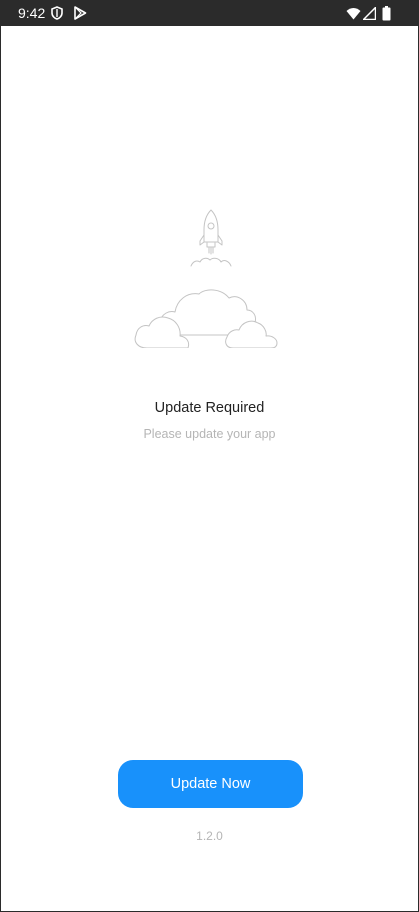  What do you see at coordinates (353, 14) in the screenshot?
I see `wifi-icon` at bounding box center [353, 14].